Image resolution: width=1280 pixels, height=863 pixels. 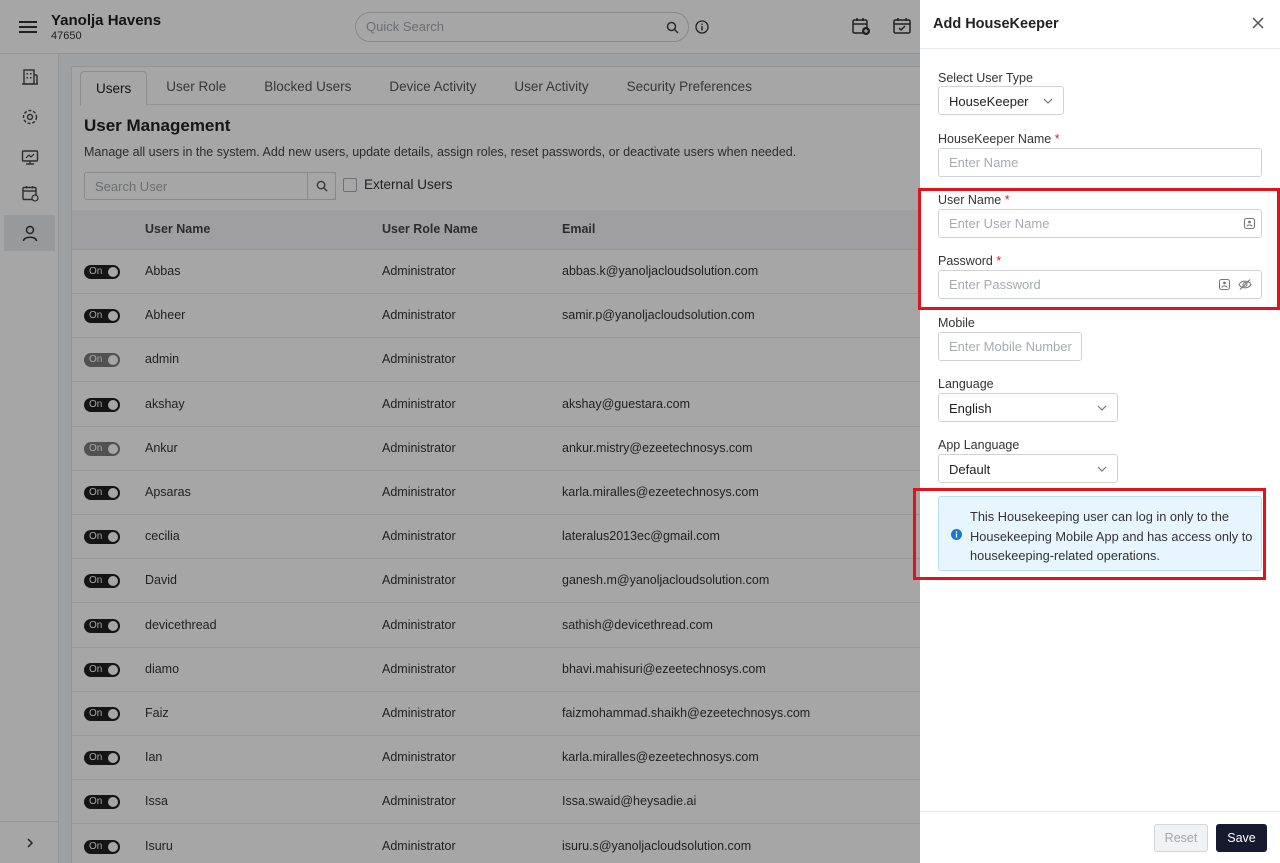 I want to click on mobile-field, so click(x=1010, y=346).